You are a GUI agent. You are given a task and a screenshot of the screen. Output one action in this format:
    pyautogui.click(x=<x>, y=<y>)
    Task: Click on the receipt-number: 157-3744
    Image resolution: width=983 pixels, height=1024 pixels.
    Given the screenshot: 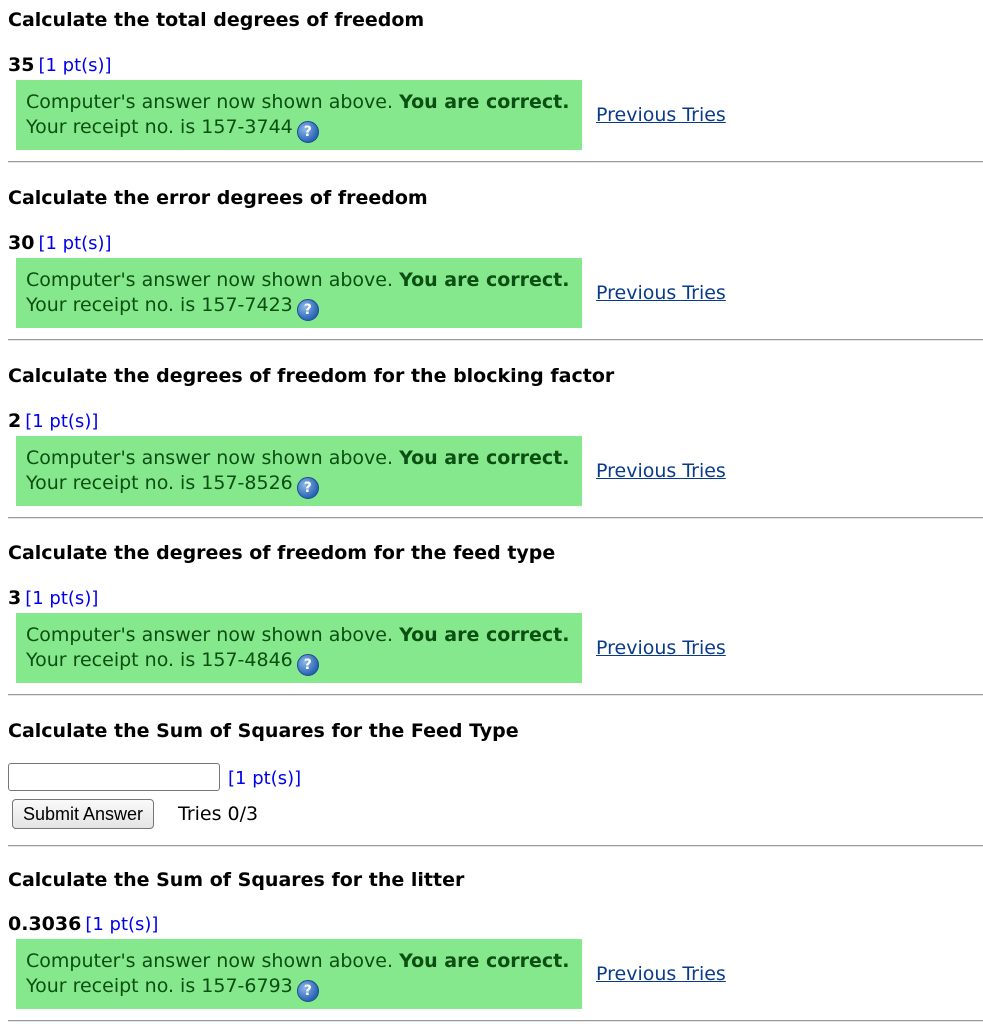 What is the action you would take?
    pyautogui.click(x=247, y=127)
    